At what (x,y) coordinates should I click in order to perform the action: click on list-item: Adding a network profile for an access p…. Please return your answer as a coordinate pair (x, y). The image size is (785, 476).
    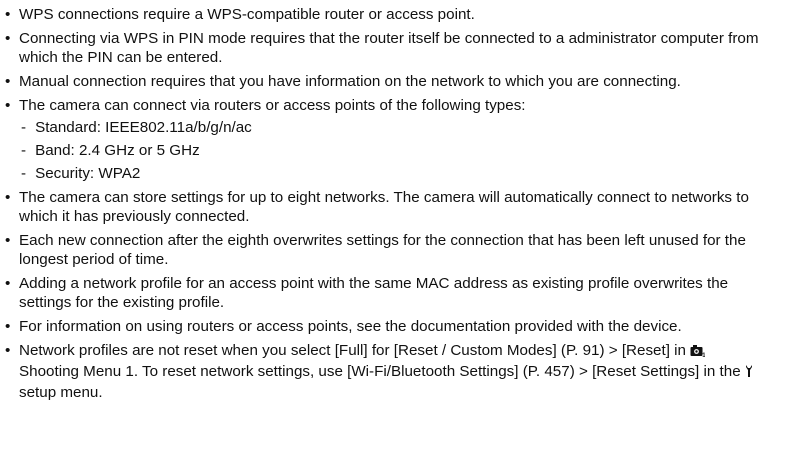
    Looking at the image, I should click on (383, 293).